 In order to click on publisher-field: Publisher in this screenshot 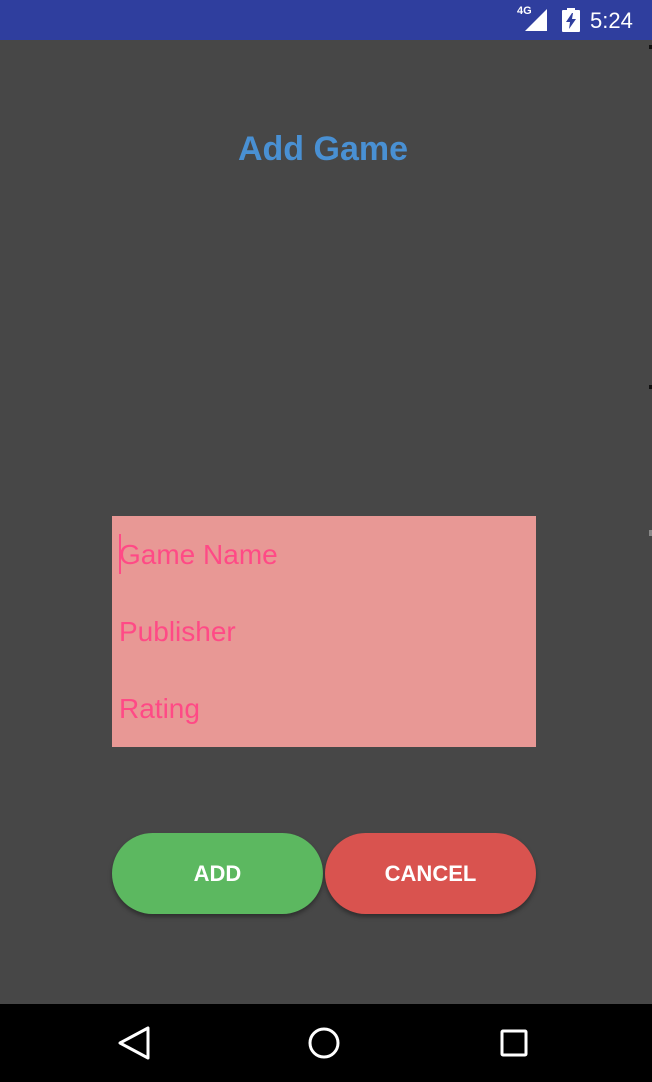, I will do `click(319, 632)`.